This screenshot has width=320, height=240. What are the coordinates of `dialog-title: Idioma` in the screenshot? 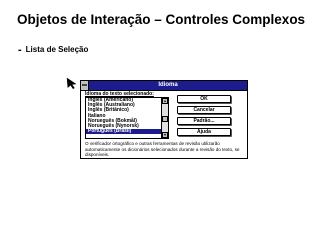 It's located at (168, 85).